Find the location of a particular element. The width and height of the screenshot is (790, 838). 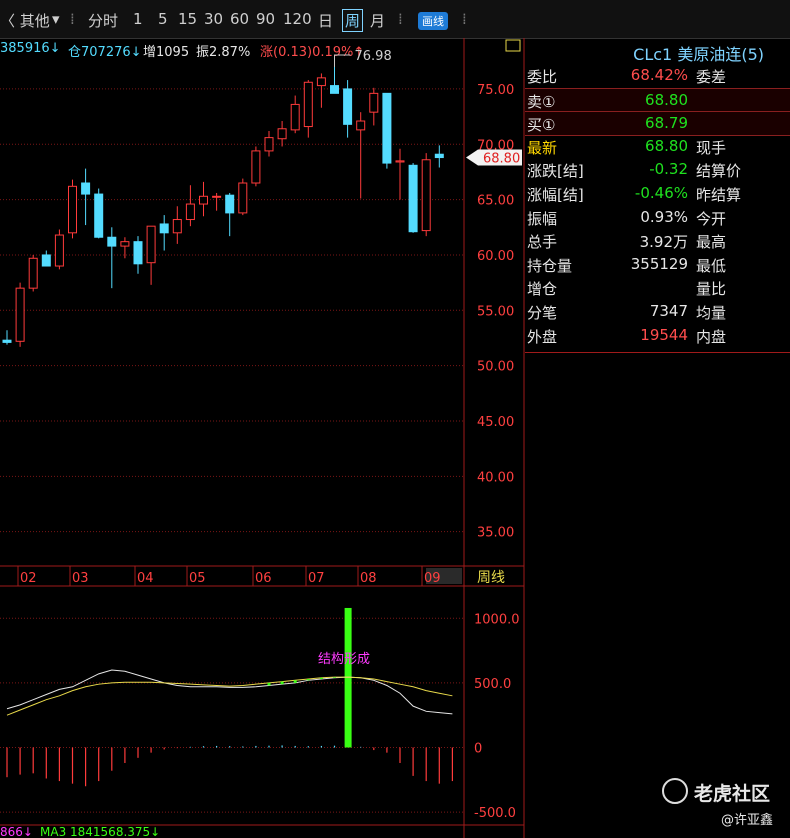

watermark-user: @许亚鑫 is located at coordinates (747, 820).